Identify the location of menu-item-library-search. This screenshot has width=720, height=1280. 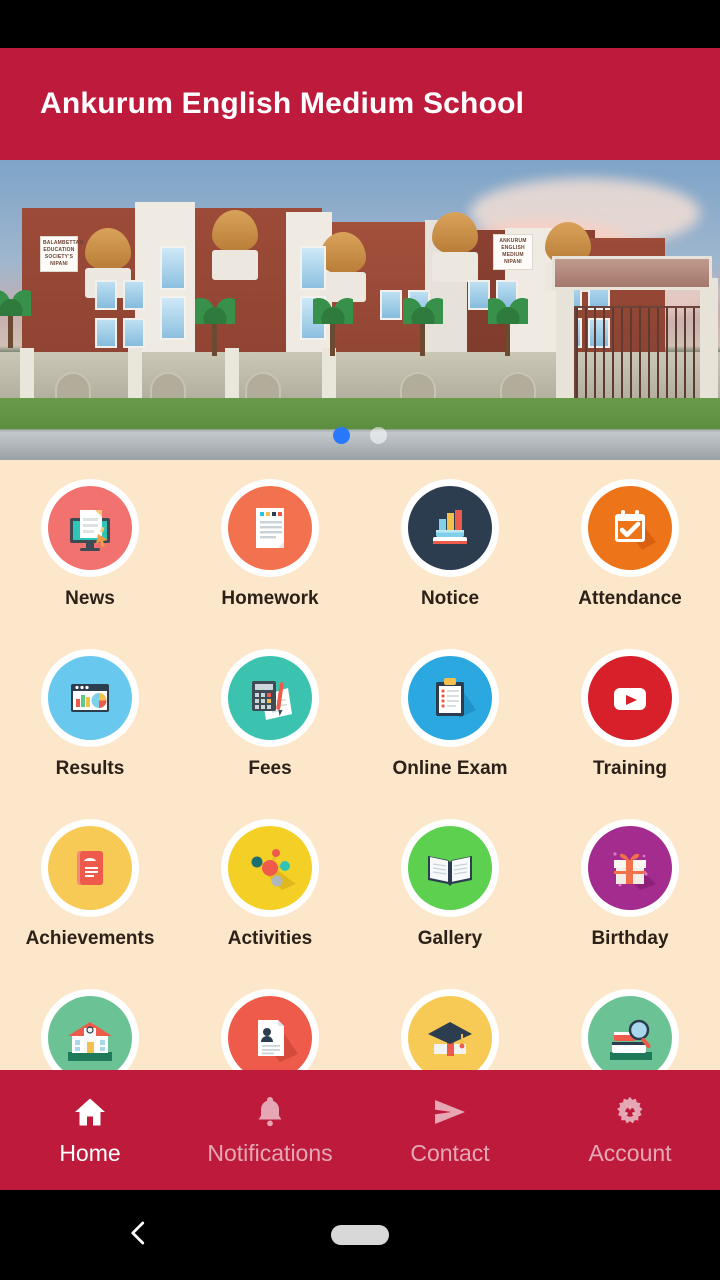
(630, 1020).